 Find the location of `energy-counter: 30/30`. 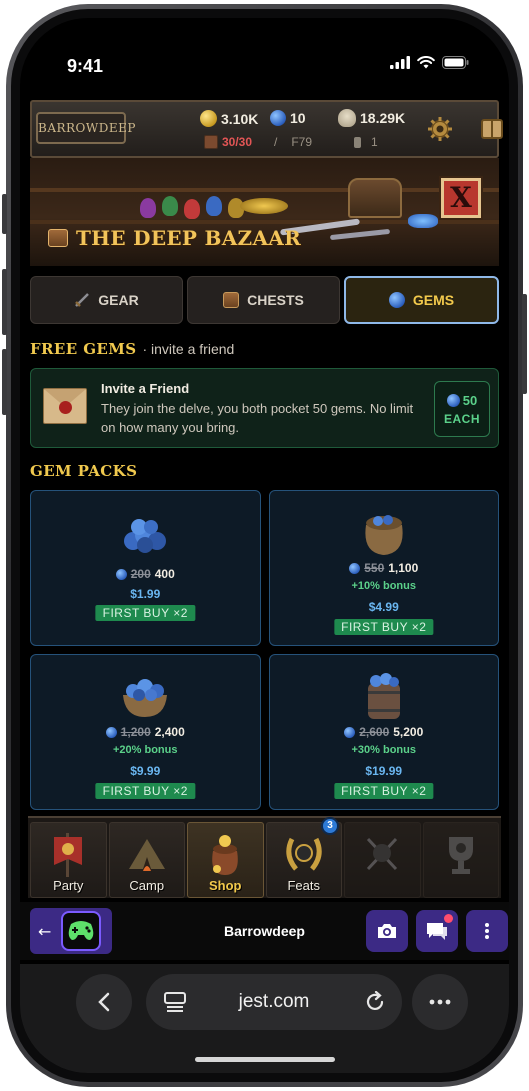

energy-counter: 30/30 is located at coordinates (228, 142).